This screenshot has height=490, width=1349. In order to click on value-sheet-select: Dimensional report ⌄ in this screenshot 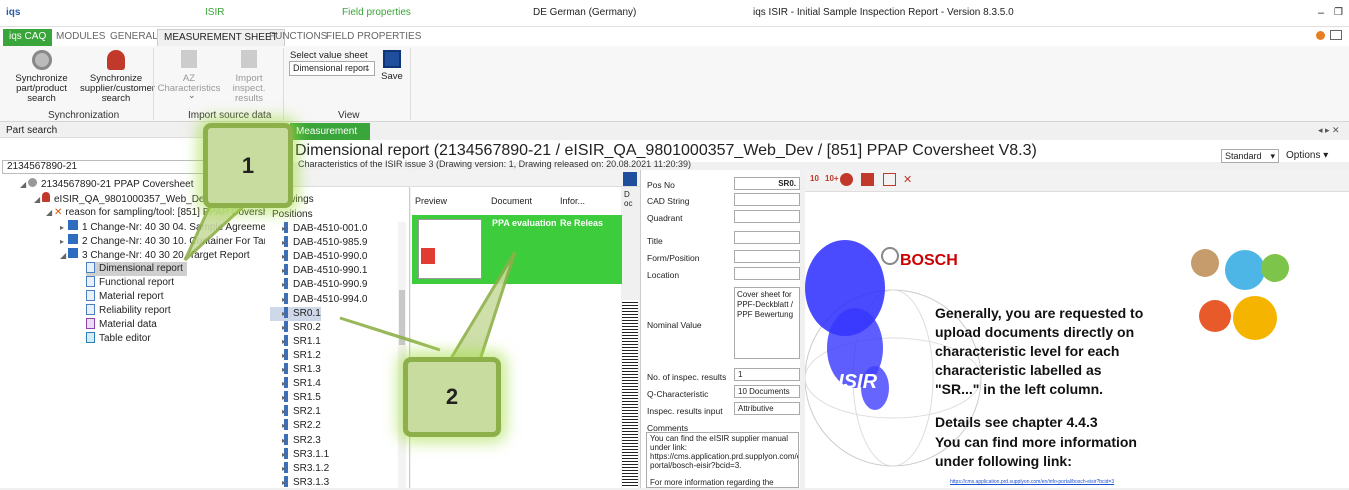, I will do `click(332, 68)`.